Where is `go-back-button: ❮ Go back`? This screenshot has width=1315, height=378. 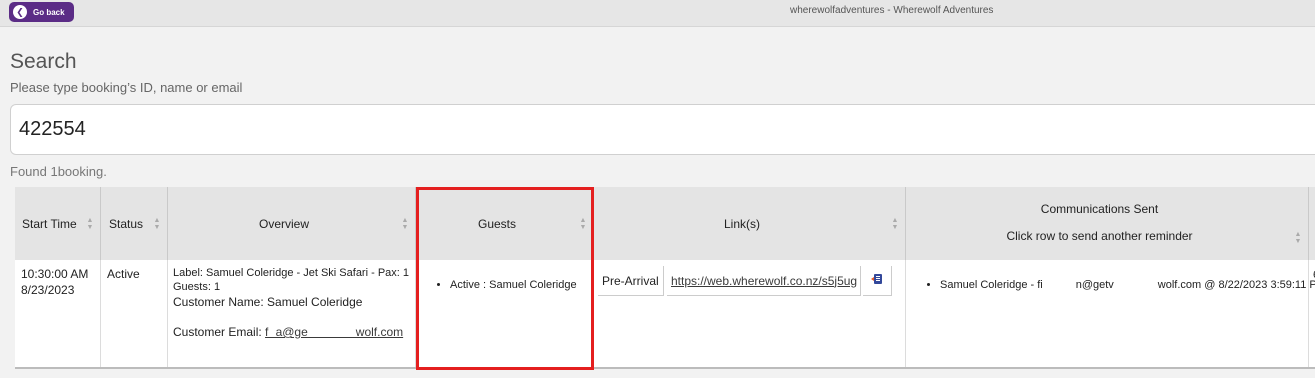 go-back-button: ❮ Go back is located at coordinates (41, 12).